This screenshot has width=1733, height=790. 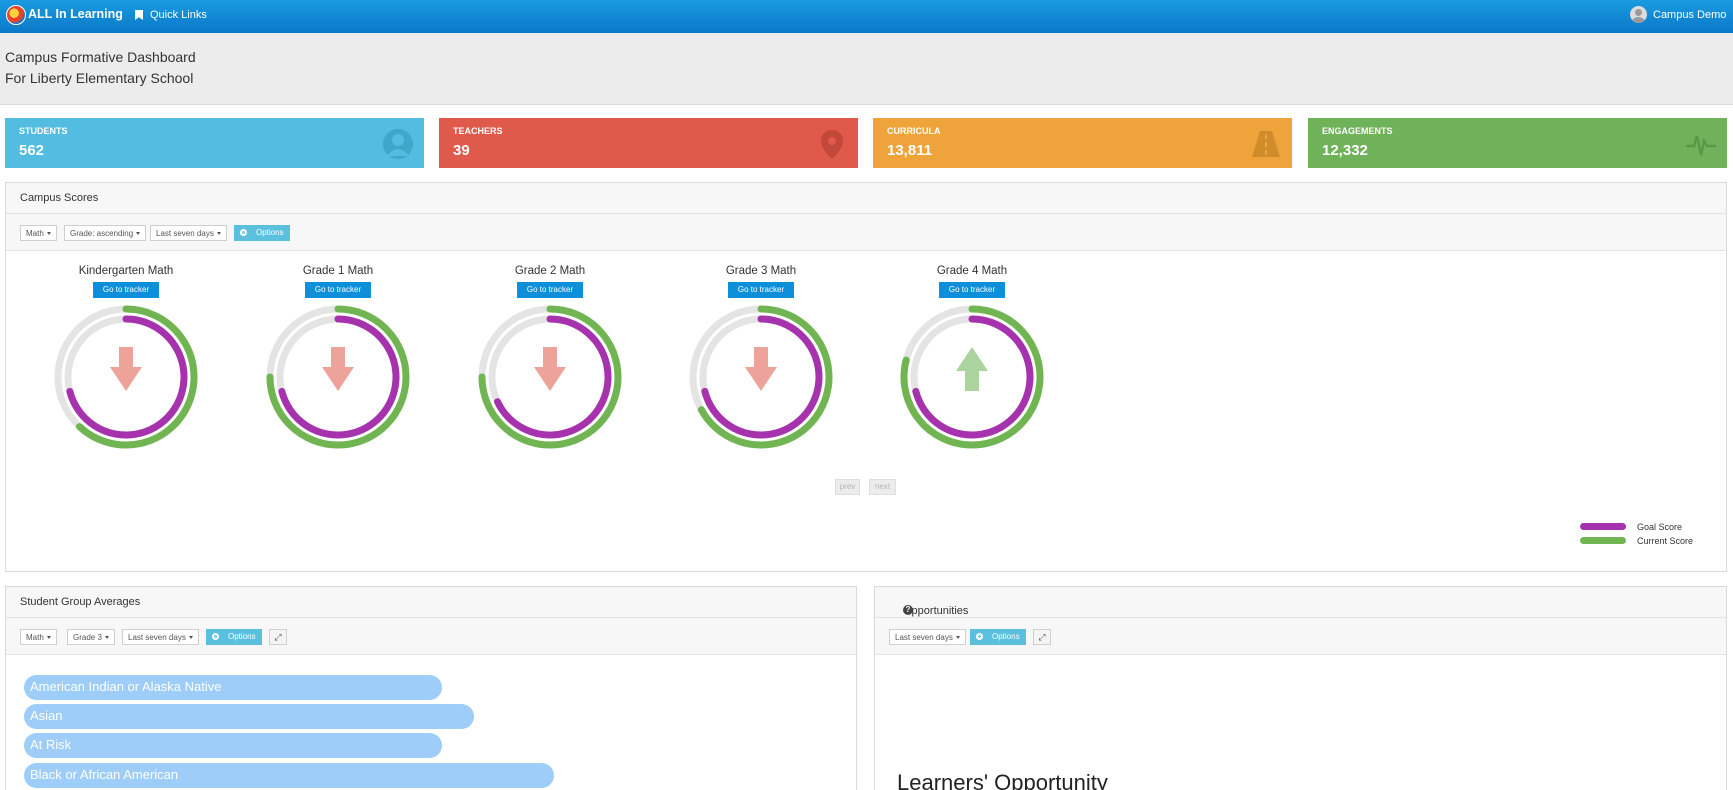 I want to click on brand-link: ALL In Learning, so click(x=75, y=14).